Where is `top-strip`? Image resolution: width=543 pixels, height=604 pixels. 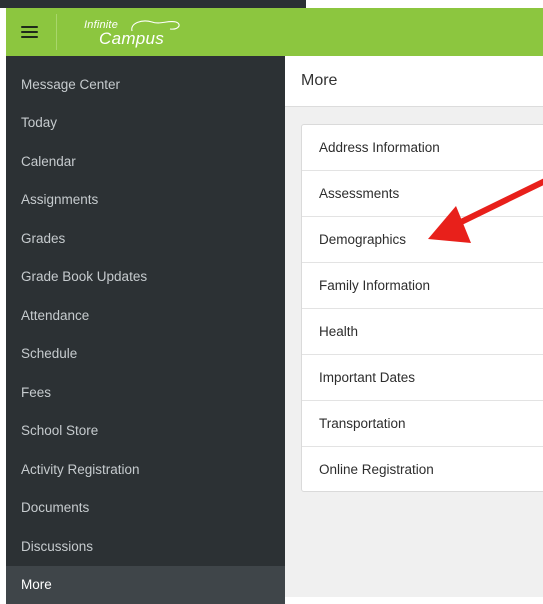
top-strip is located at coordinates (153, 4).